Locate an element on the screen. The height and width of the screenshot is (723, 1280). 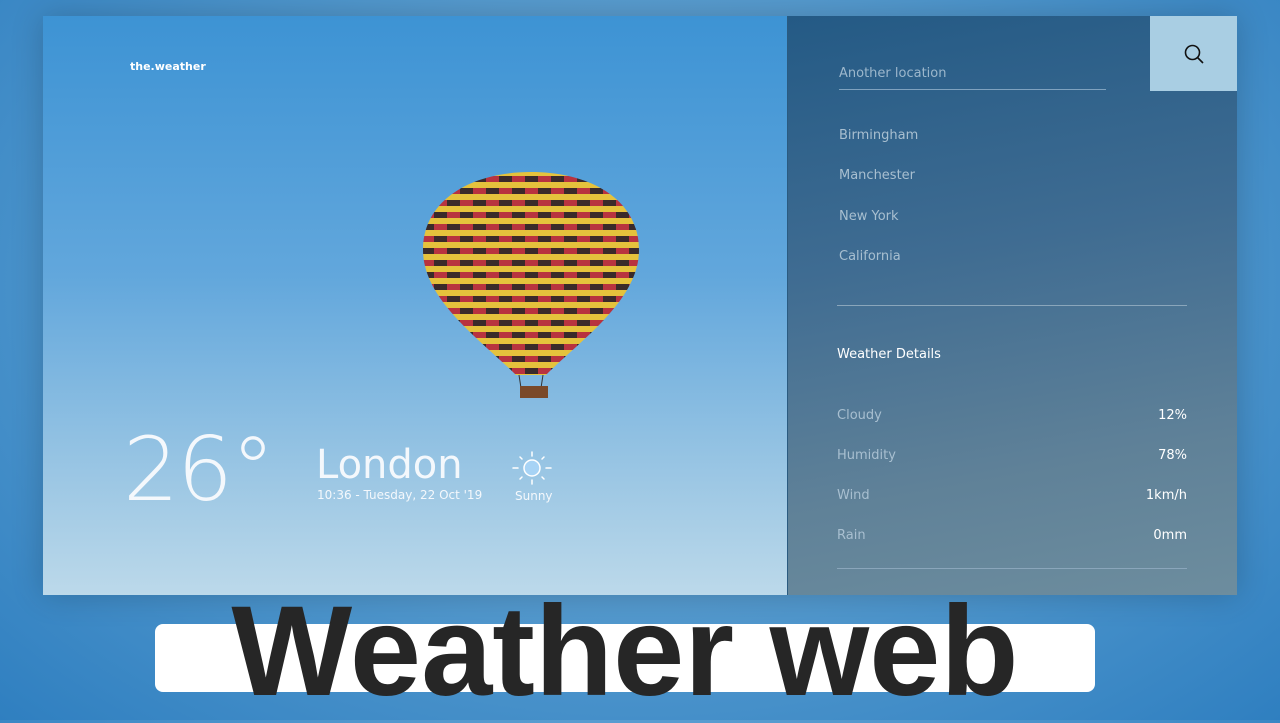
detail-row: Cloudy 12% is located at coordinates (1012, 415).